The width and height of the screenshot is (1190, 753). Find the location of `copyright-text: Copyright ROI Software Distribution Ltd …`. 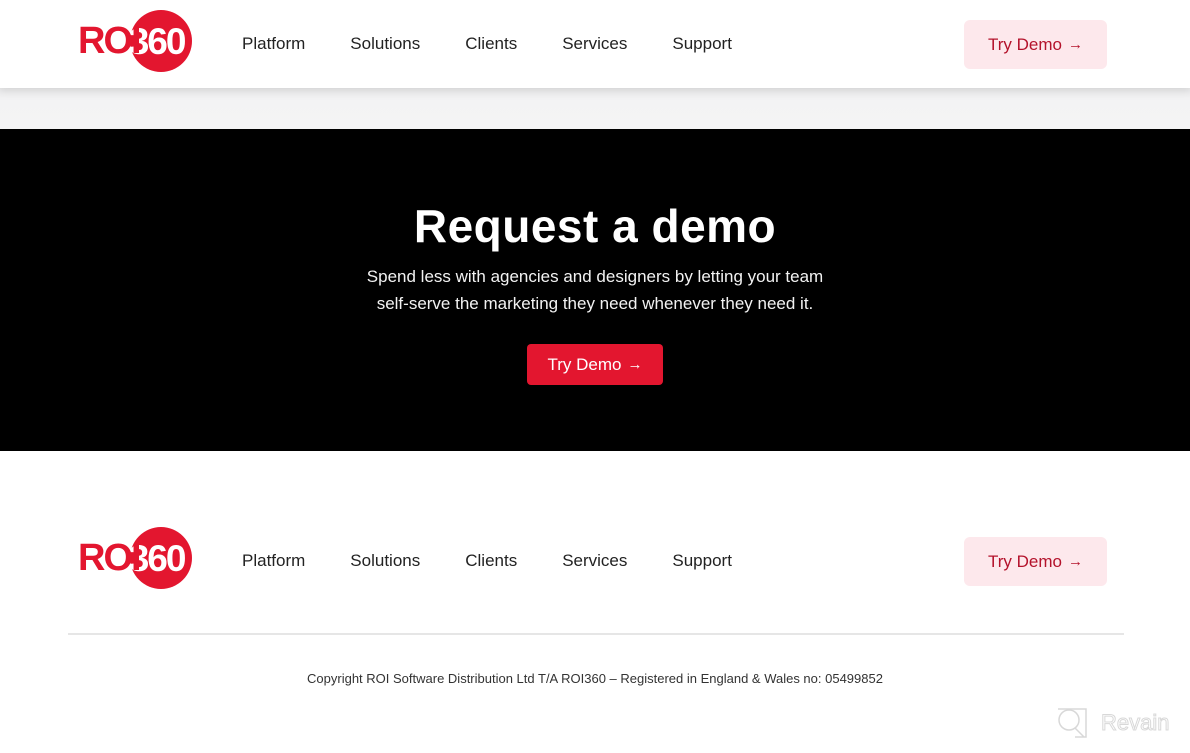

copyright-text: Copyright ROI Software Distribution Ltd … is located at coordinates (595, 678).